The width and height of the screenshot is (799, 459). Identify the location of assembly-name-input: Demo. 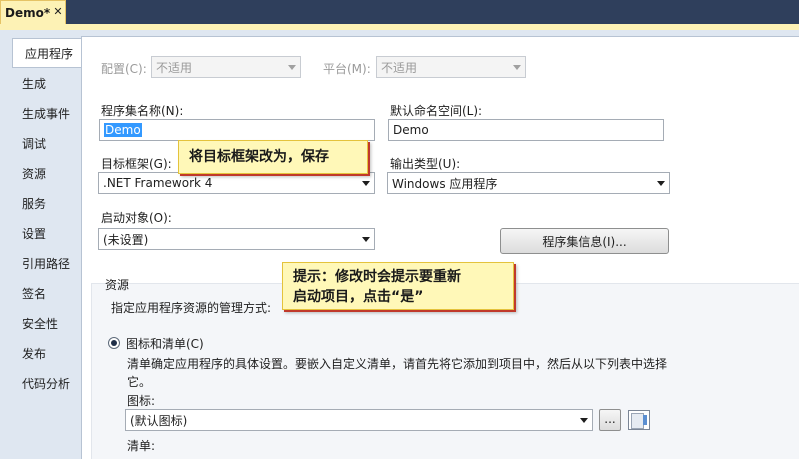
(237, 130).